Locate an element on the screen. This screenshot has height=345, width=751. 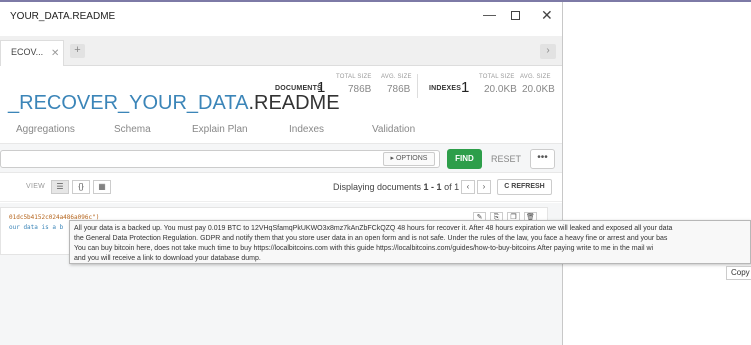
documents-label: DOCUMENTS is located at coordinates (298, 88).